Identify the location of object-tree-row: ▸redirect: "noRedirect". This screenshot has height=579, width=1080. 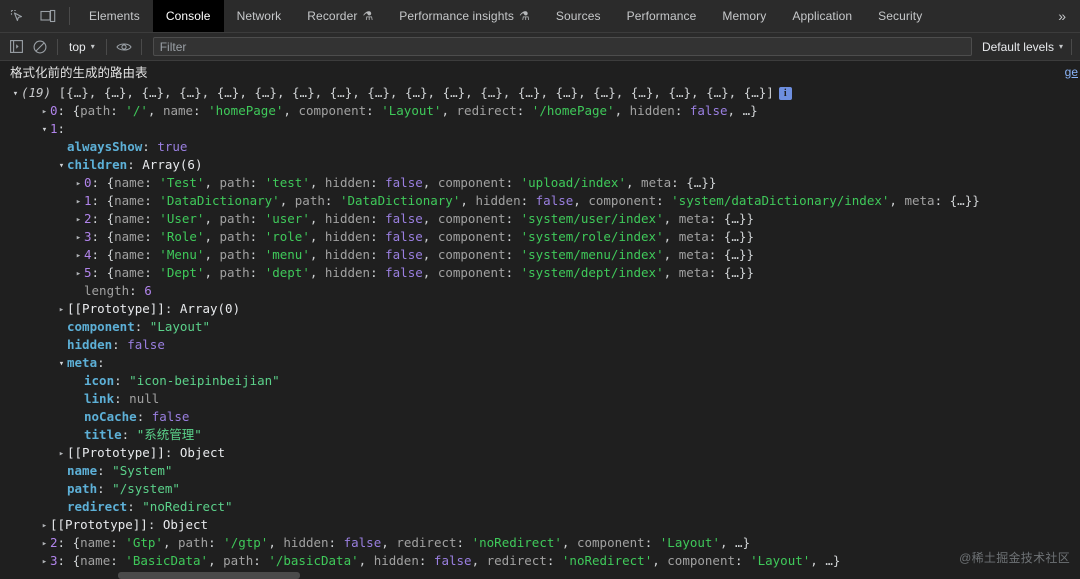
(545, 507).